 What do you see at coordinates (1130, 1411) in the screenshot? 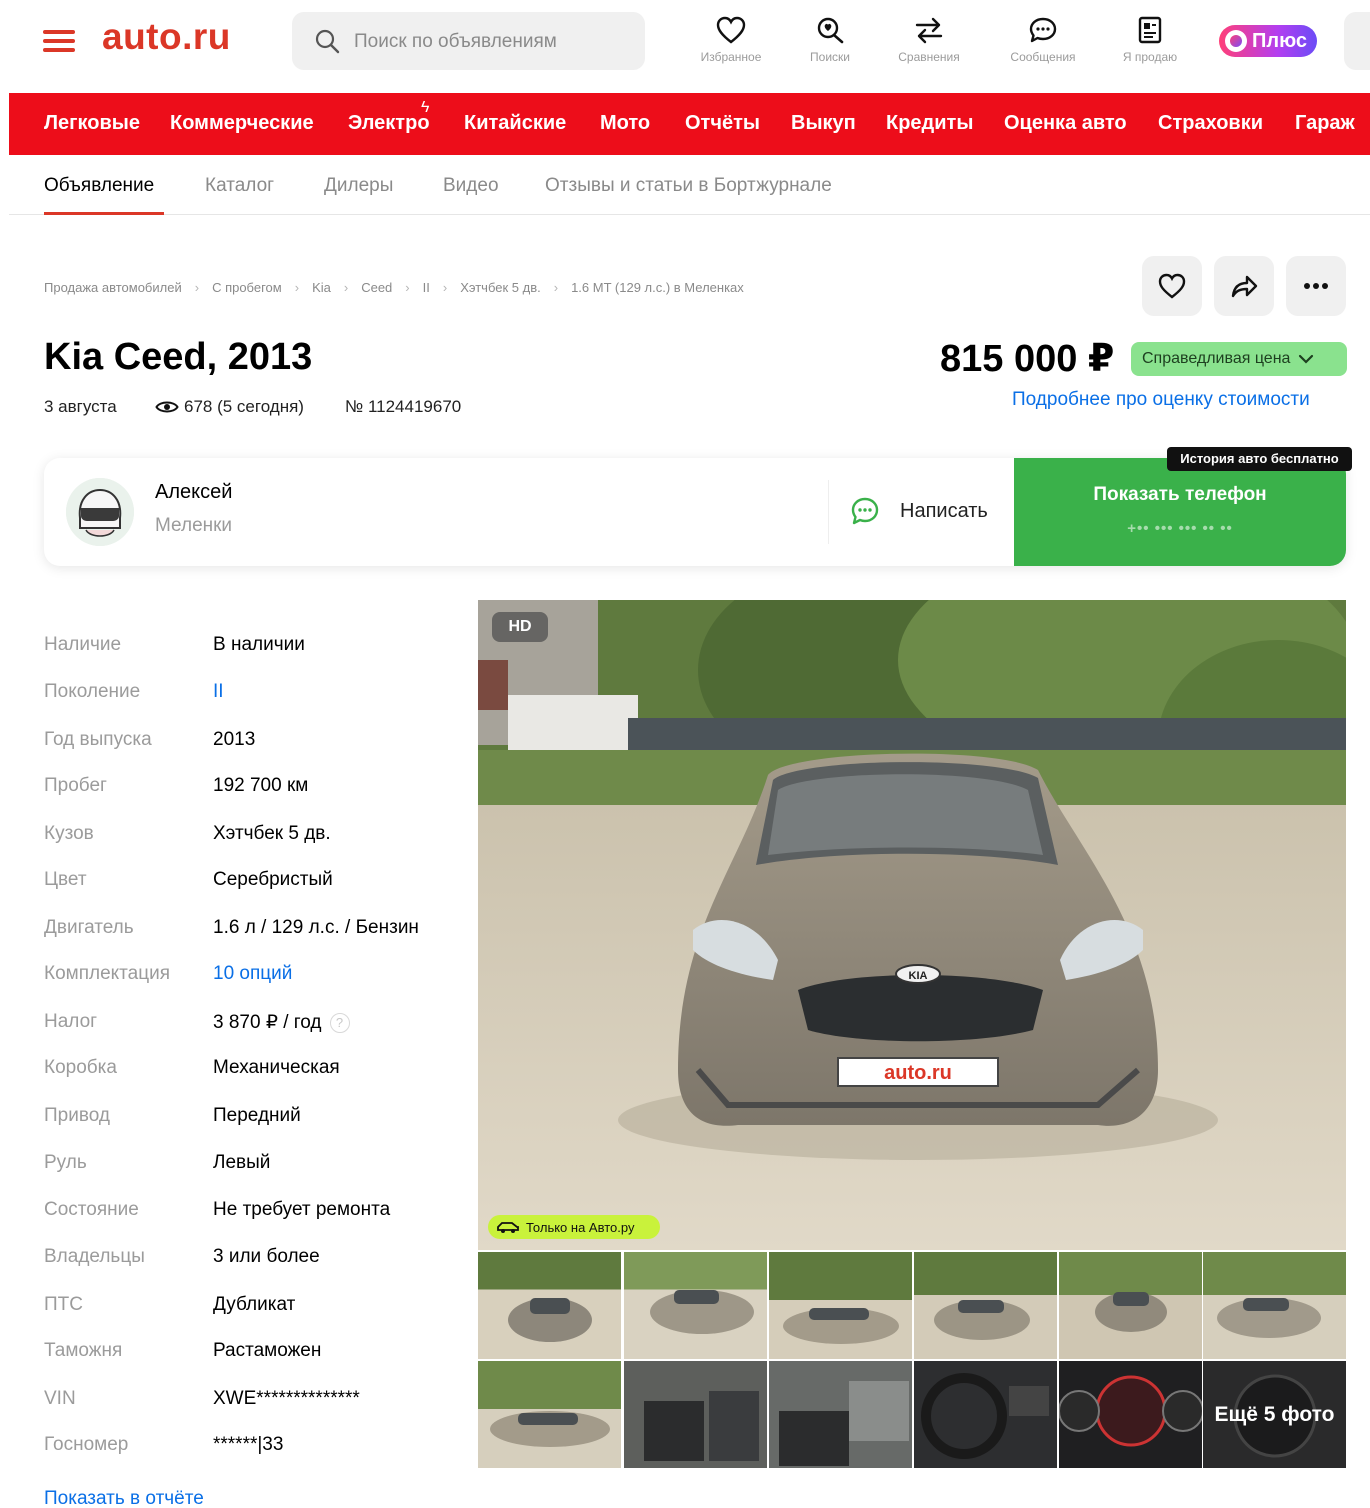
I see `dashboard-thumbnail` at bounding box center [1130, 1411].